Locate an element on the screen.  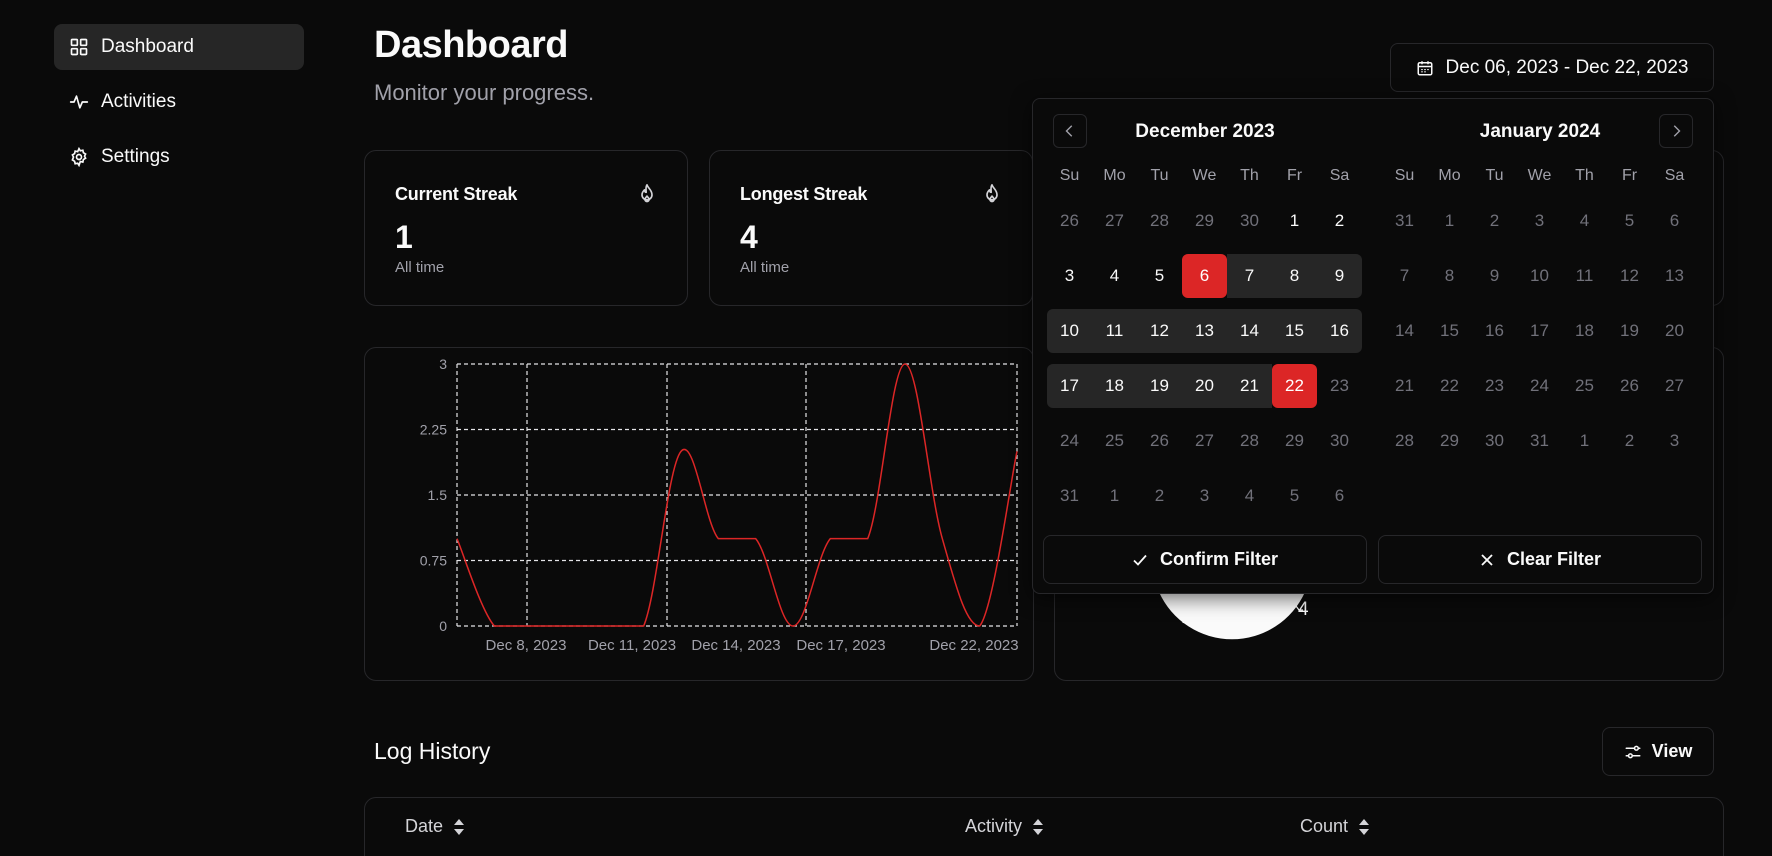
calendar-day-selected: 22 is located at coordinates (1294, 386).